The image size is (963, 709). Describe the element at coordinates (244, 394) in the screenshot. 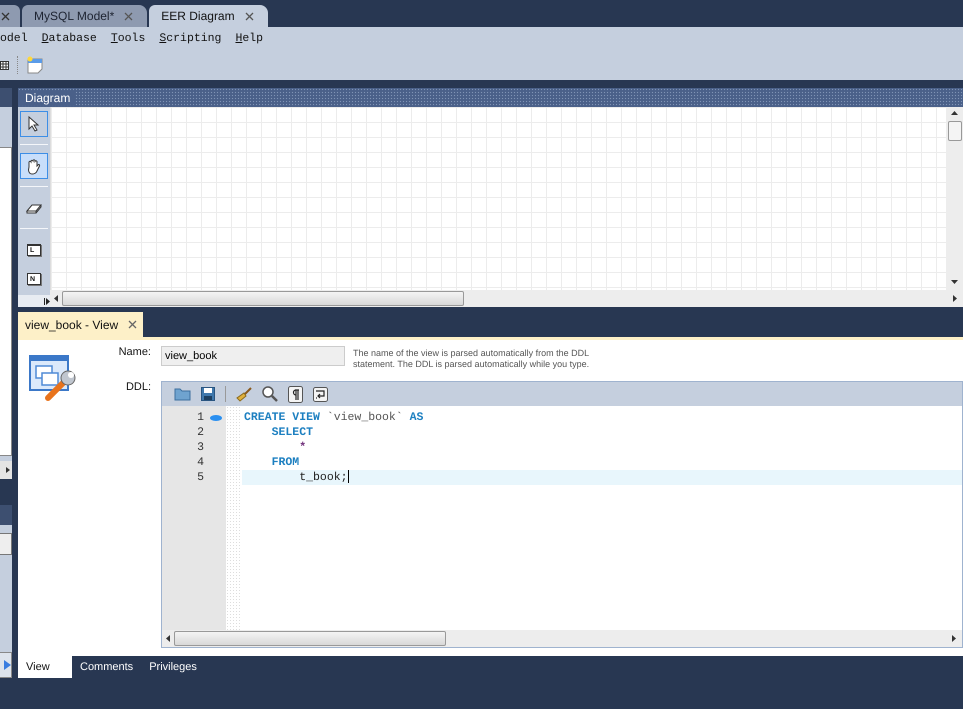

I see `broom-icon` at that location.